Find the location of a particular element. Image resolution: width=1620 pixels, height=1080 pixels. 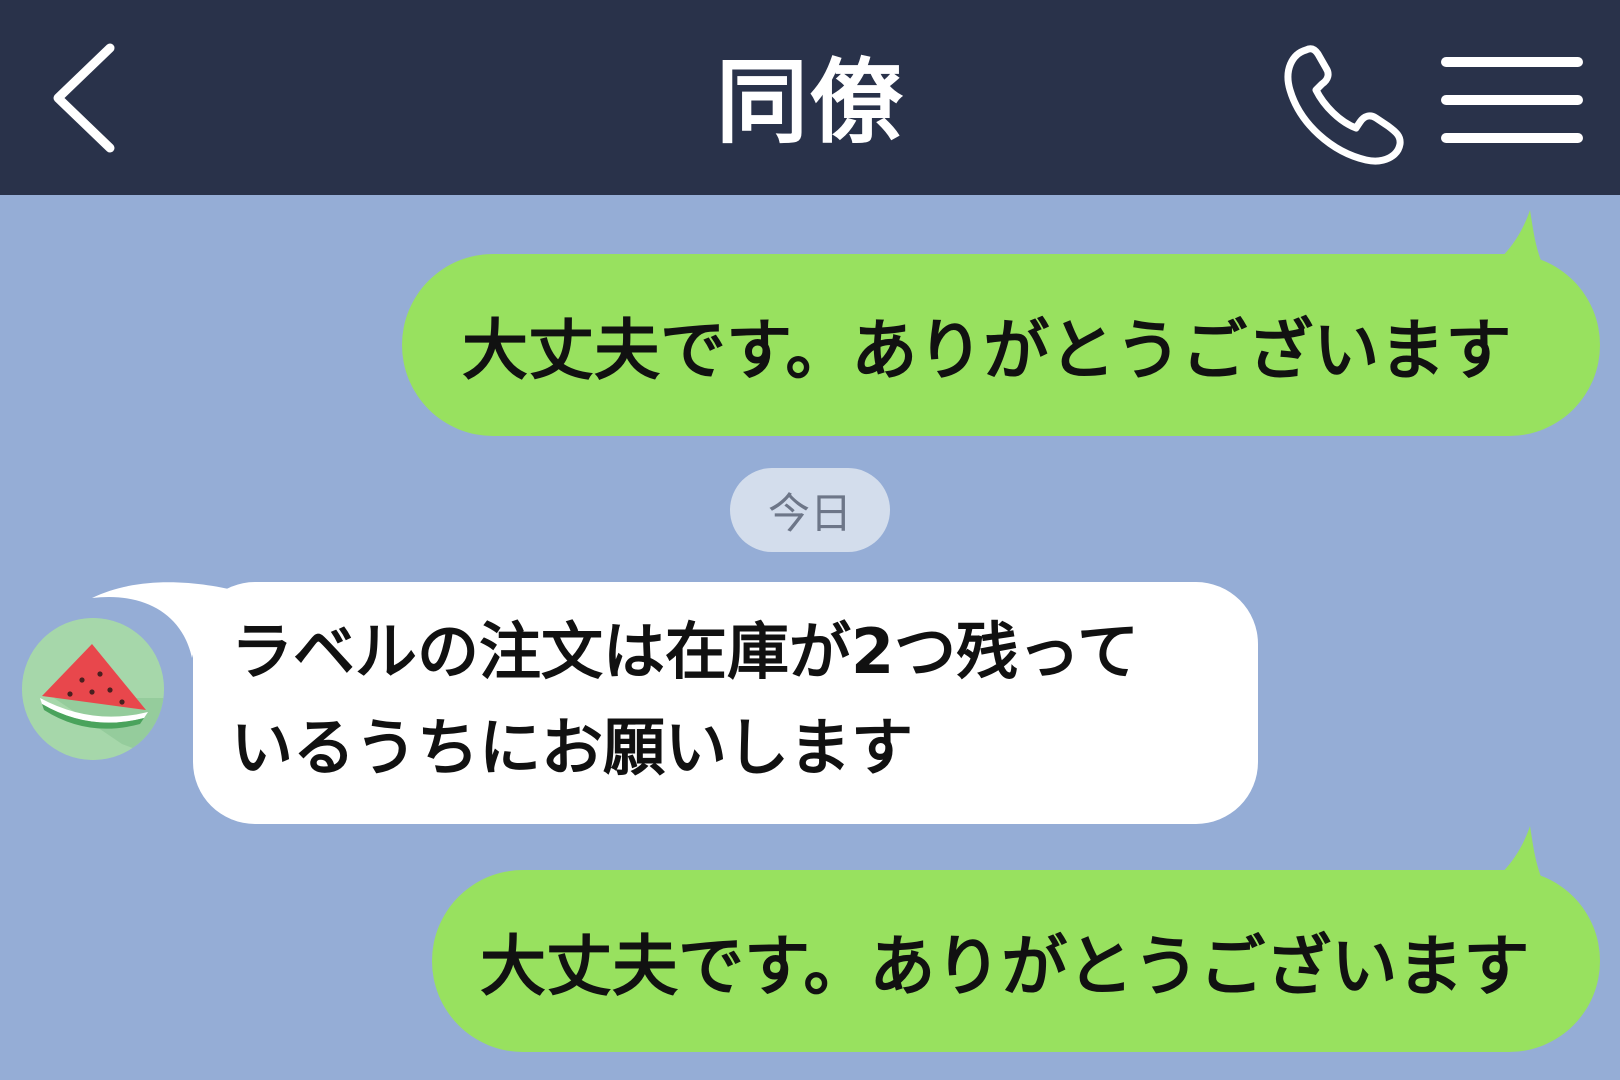

date-separator: 今日 is located at coordinates (810, 510).